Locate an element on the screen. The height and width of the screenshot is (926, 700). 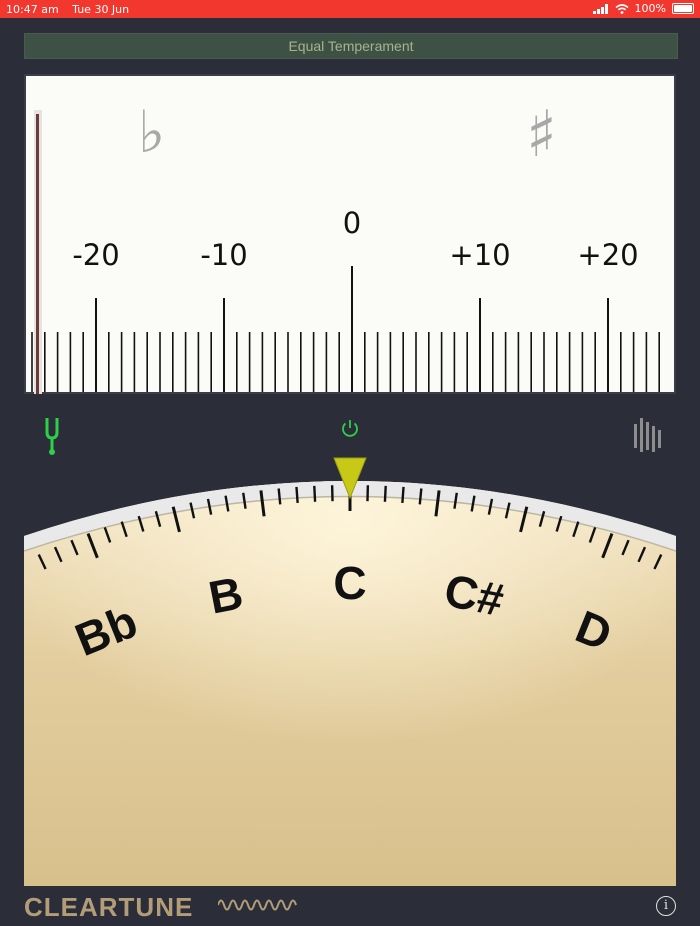
signal-icon is located at coordinates (600, 8).